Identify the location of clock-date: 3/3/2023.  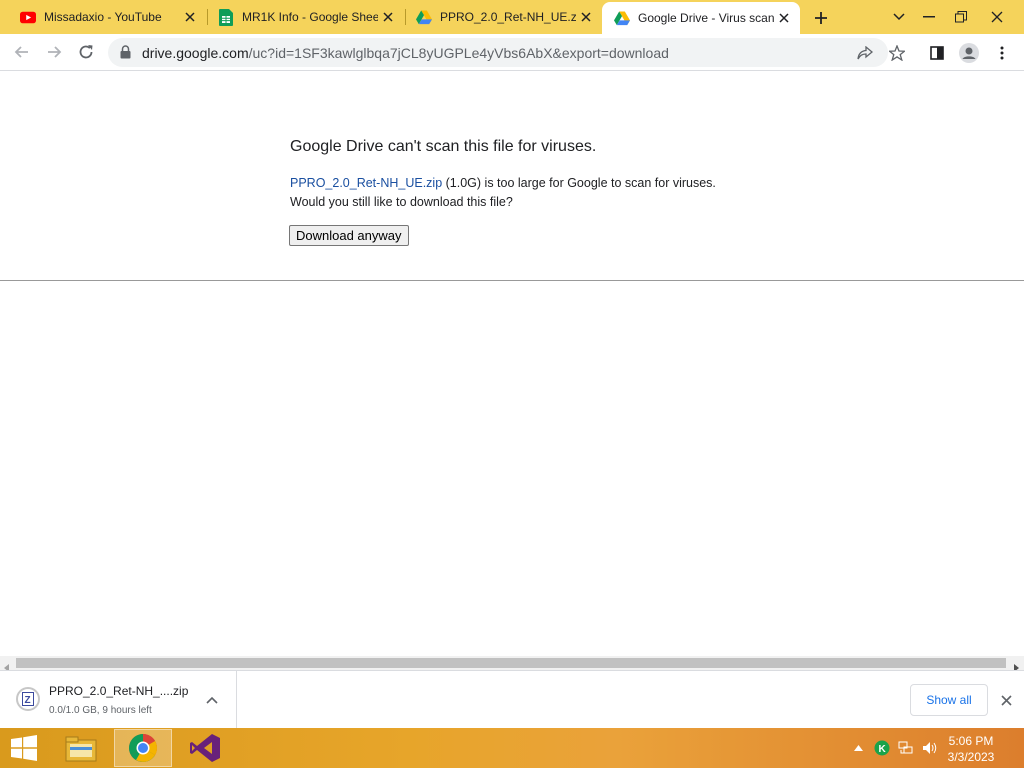
(971, 757).